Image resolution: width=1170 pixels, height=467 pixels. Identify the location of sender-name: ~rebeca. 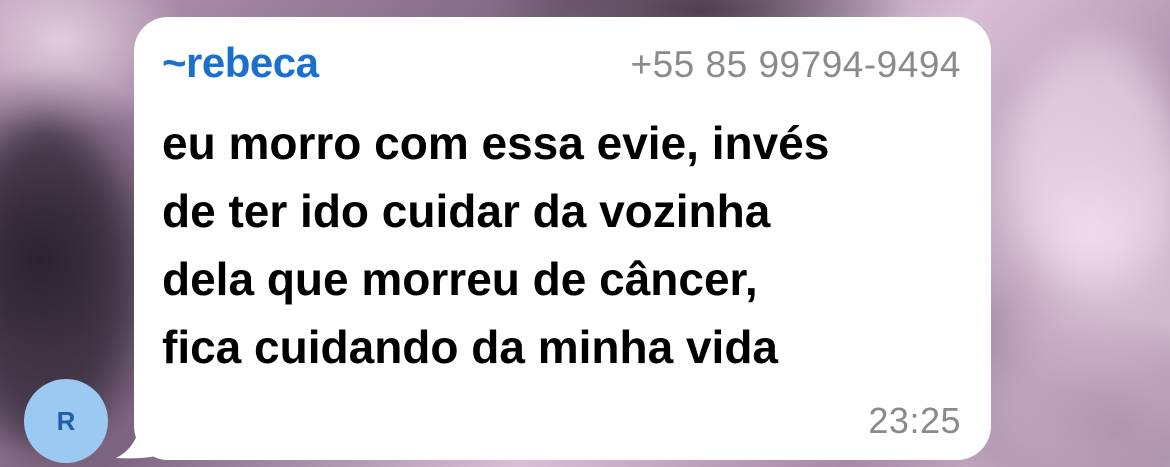
(240, 63).